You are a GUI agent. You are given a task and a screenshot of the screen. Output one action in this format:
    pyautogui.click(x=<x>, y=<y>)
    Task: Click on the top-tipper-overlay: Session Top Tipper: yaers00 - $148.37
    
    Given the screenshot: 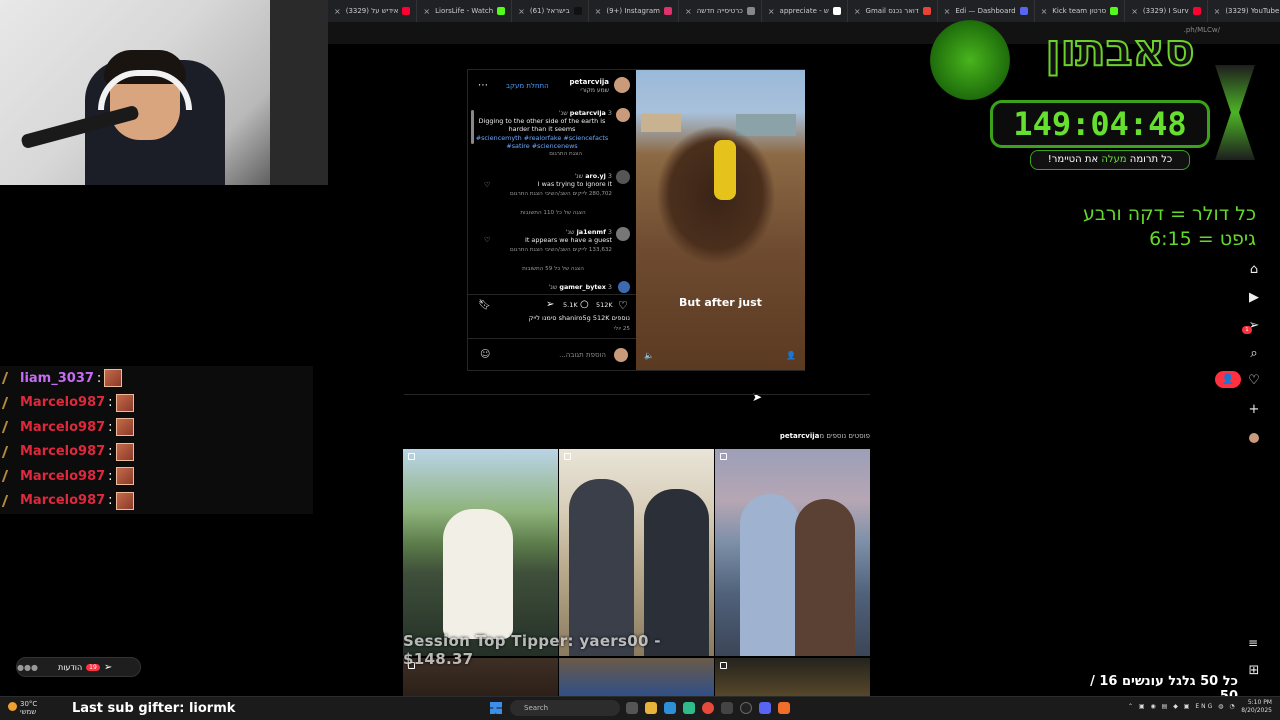 What is the action you would take?
    pyautogui.click(x=532, y=650)
    